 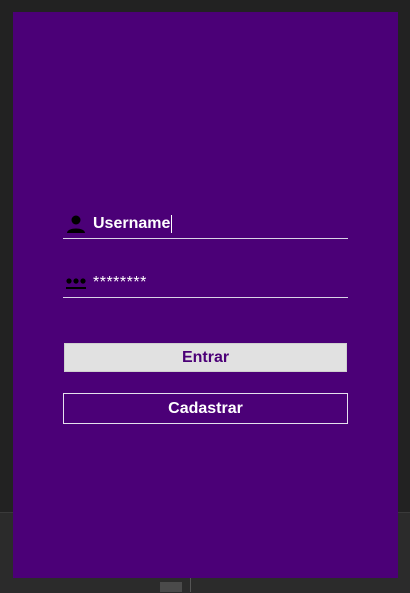 I want to click on password-field: ********, so click(x=205, y=283).